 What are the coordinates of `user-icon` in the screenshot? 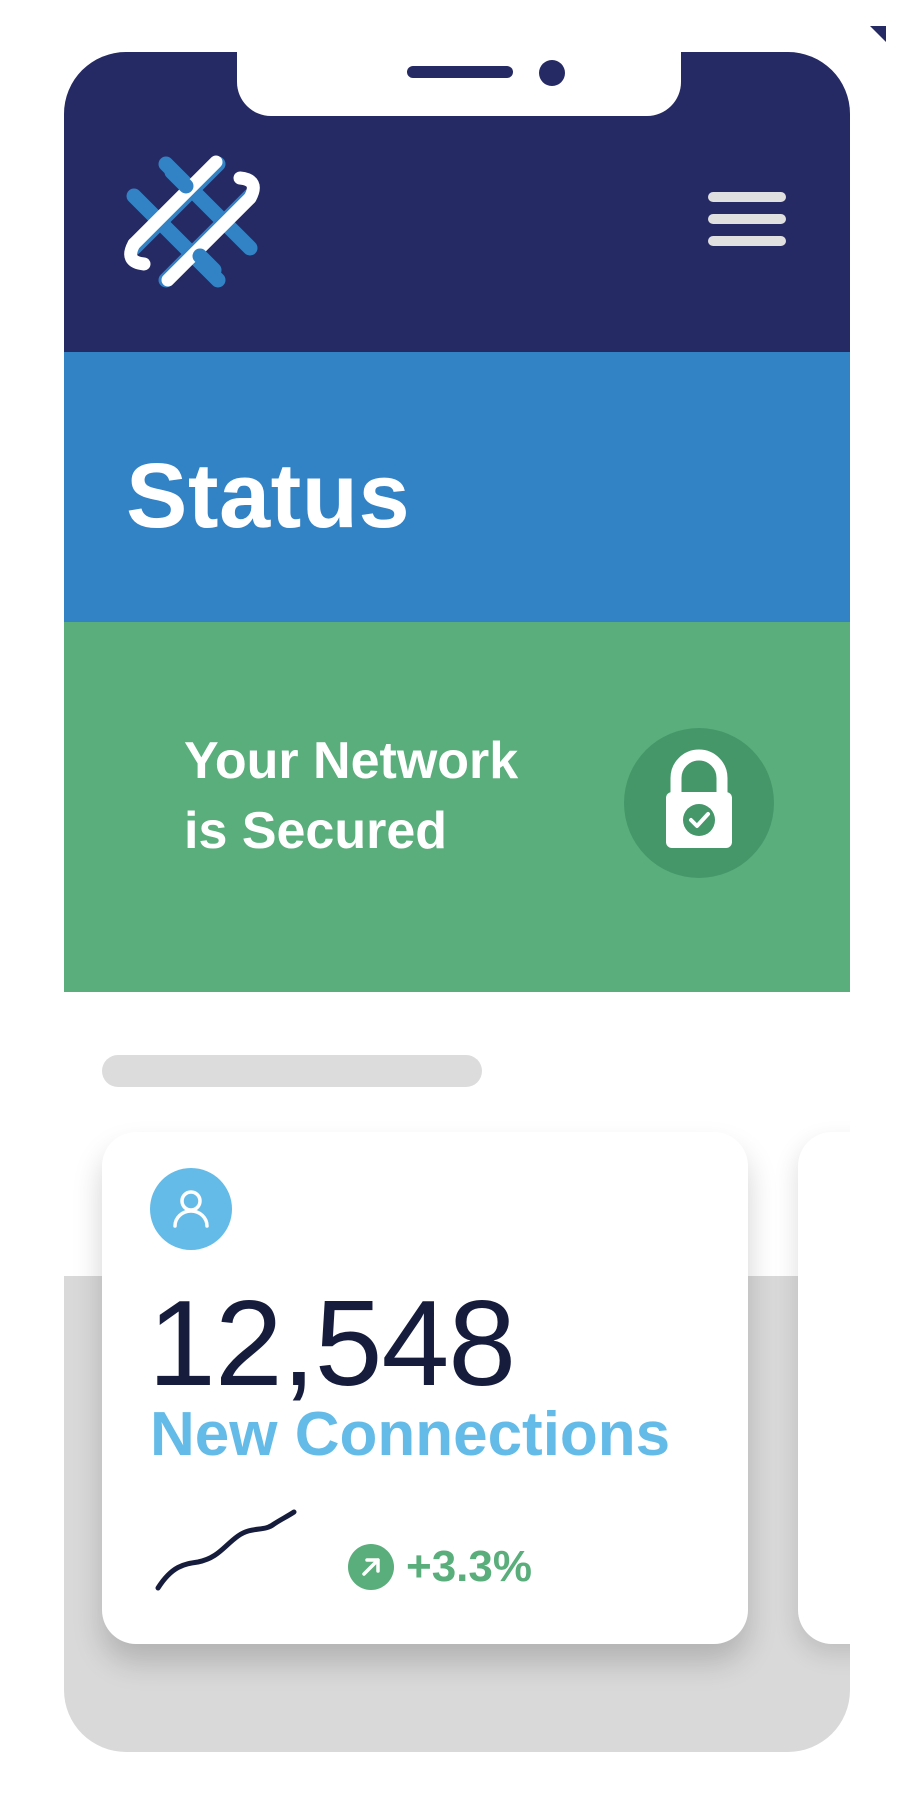 It's located at (191, 1209).